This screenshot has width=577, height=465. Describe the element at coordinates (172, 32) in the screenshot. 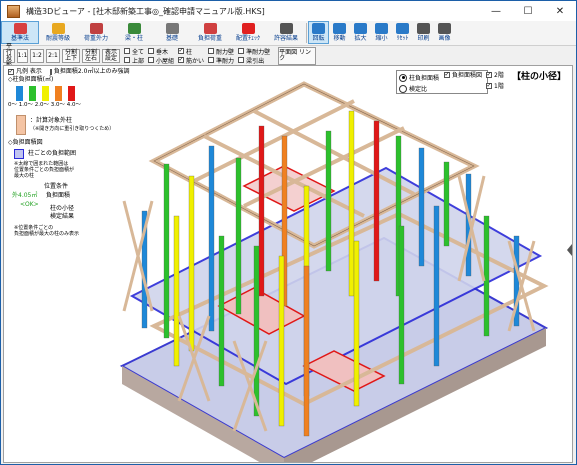

I see `toolbar-button-4: 基礎` at that location.